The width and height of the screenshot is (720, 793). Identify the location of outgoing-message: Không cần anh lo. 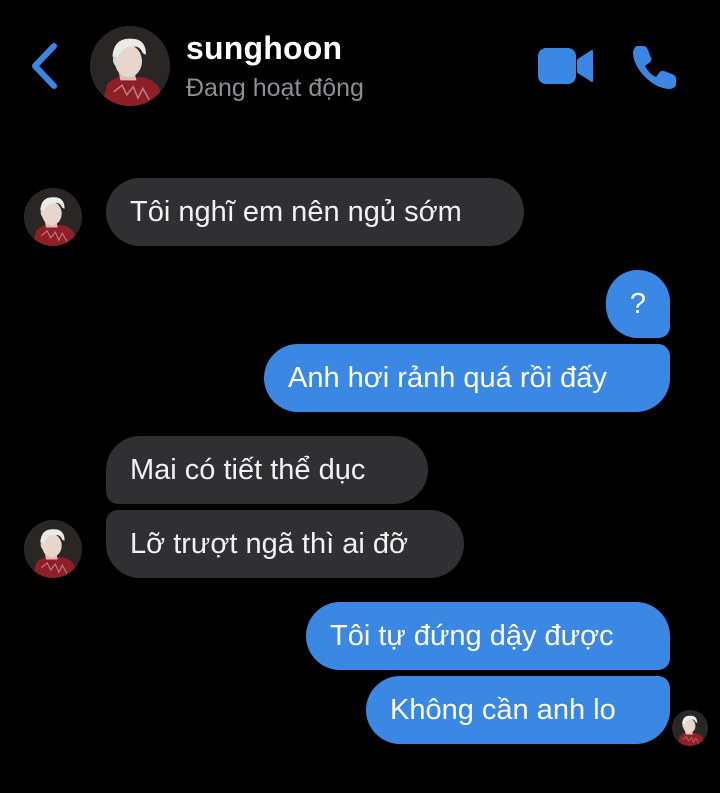
(518, 710).